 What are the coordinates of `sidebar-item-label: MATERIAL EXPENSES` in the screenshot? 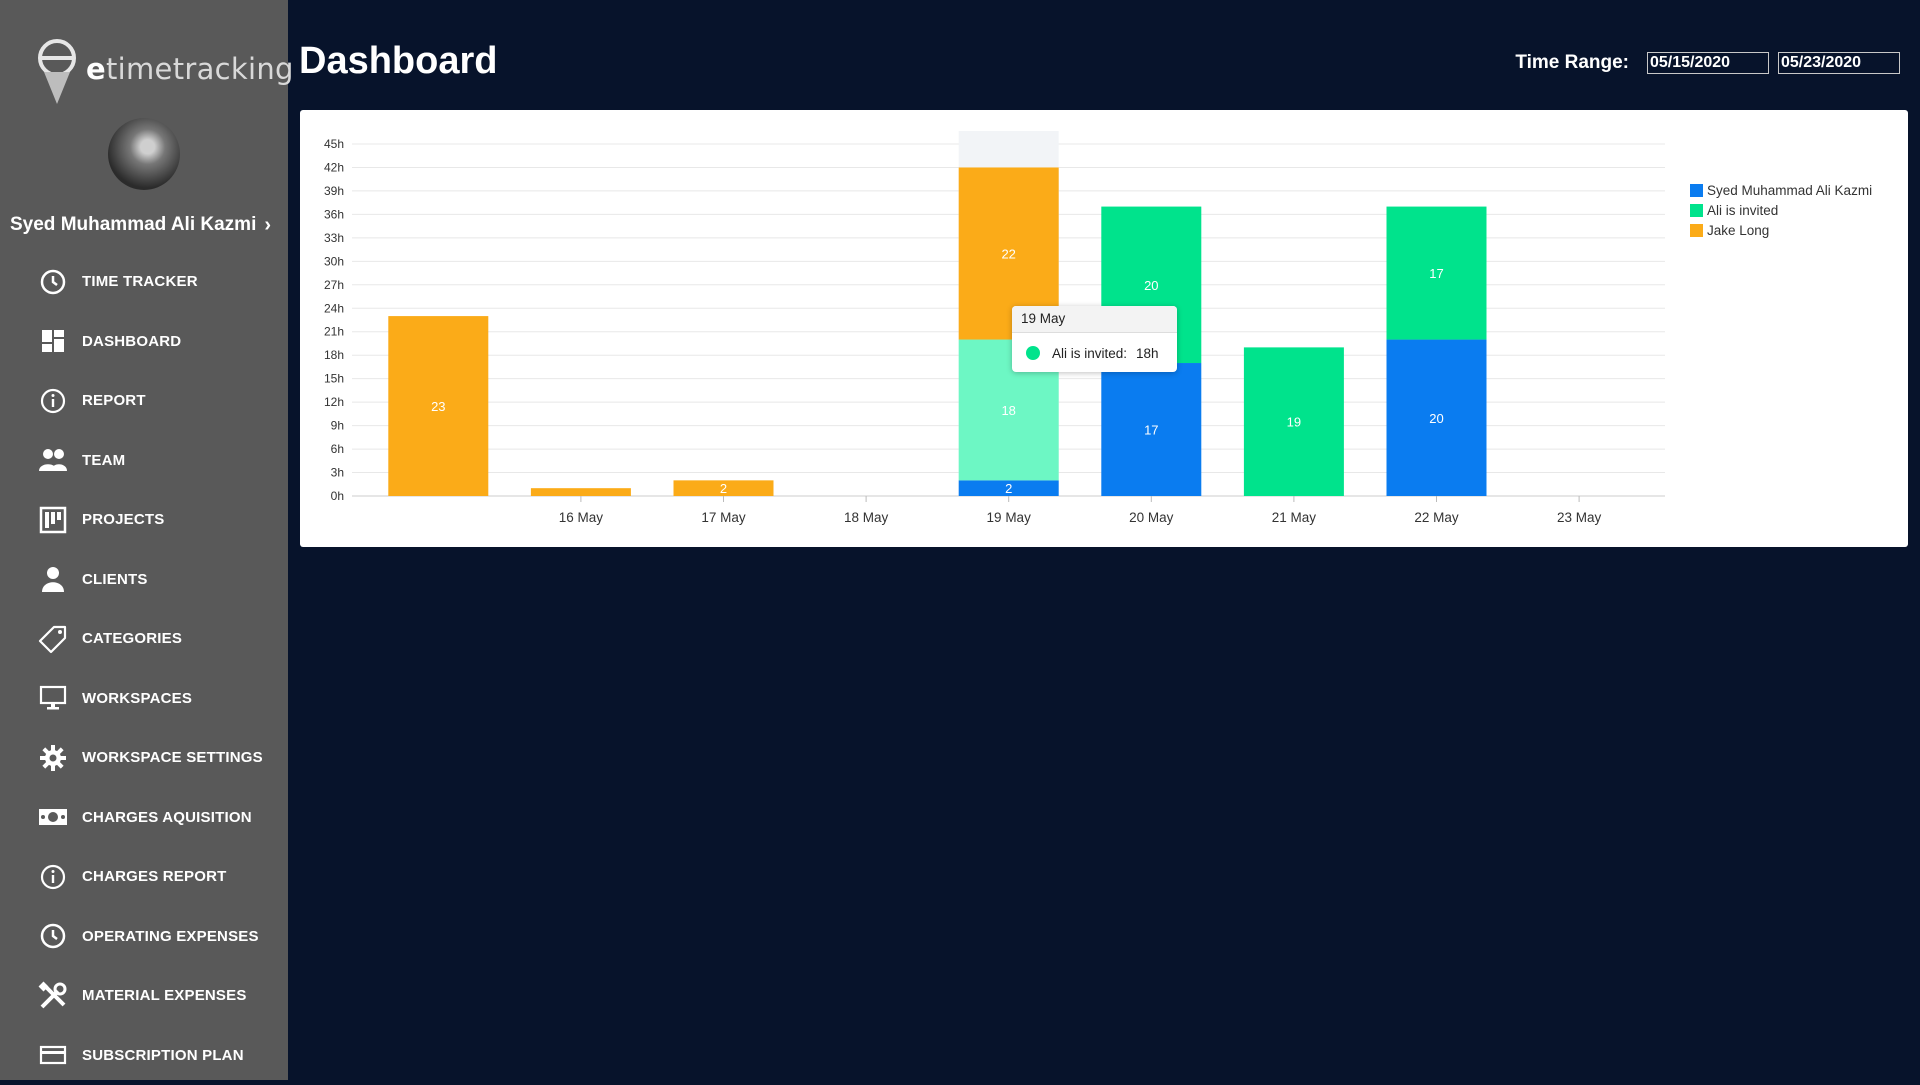 It's located at (164, 995).